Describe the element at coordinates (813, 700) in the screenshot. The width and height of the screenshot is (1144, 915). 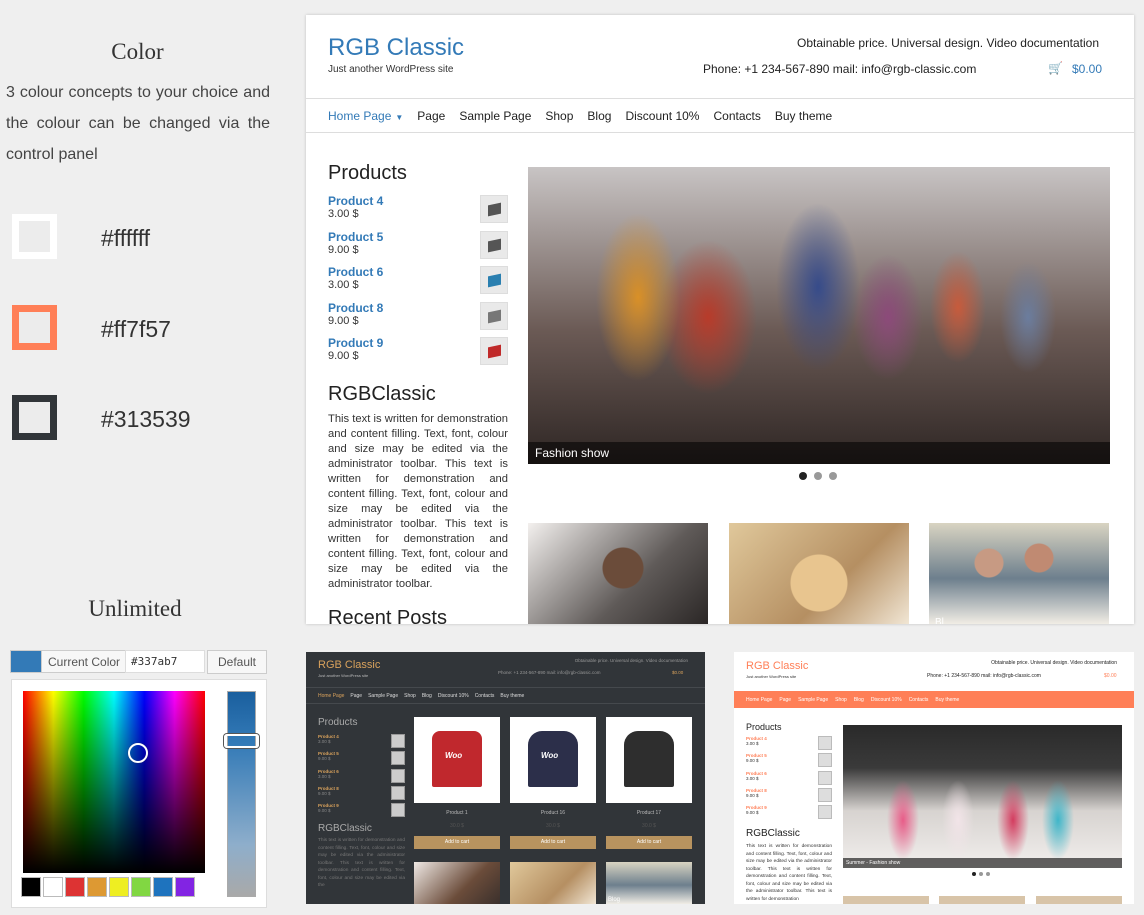
I see `coral-nav-item: Sample Page` at that location.